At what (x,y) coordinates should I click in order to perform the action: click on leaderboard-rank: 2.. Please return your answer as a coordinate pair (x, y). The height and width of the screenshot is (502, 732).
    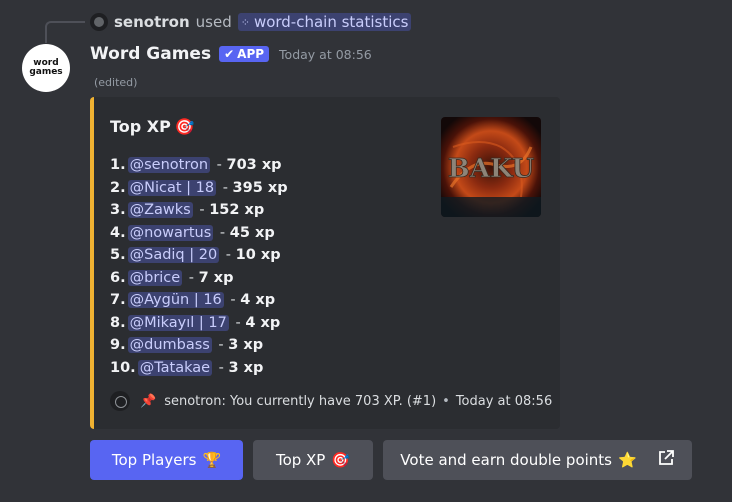
    Looking at the image, I should click on (118, 187).